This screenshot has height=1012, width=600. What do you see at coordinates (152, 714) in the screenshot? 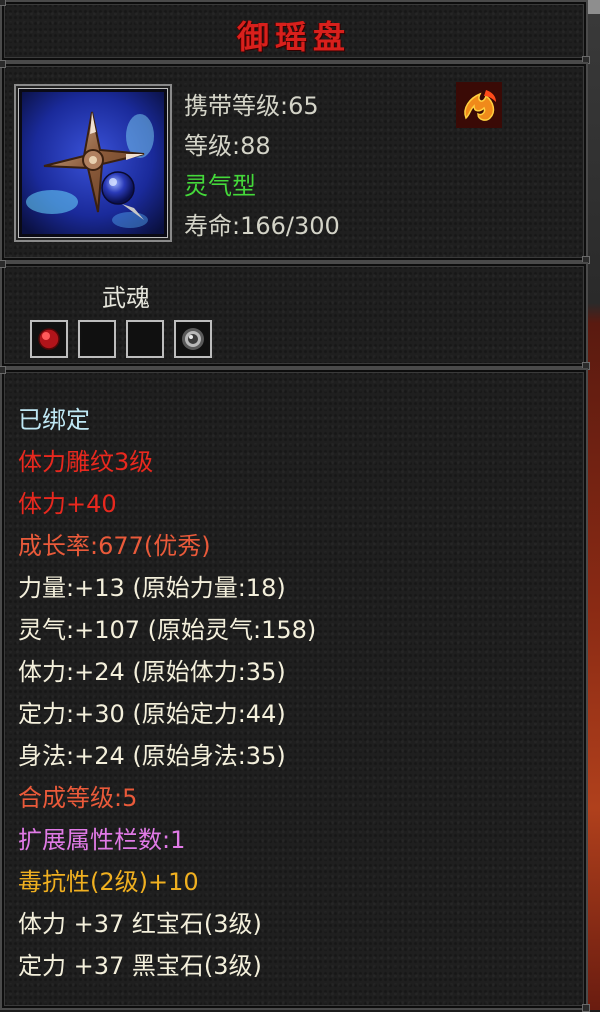
I see `stat-focus: 定力:+30 (原始定力:44)` at bounding box center [152, 714].